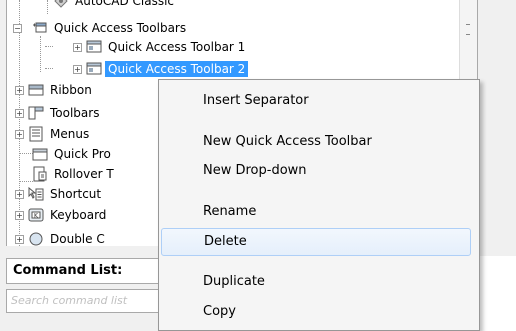 The image size is (516, 331). Describe the element at coordinates (177, 69) in the screenshot. I see `tree-item-label: Quick Access Toolbar 2` at that location.